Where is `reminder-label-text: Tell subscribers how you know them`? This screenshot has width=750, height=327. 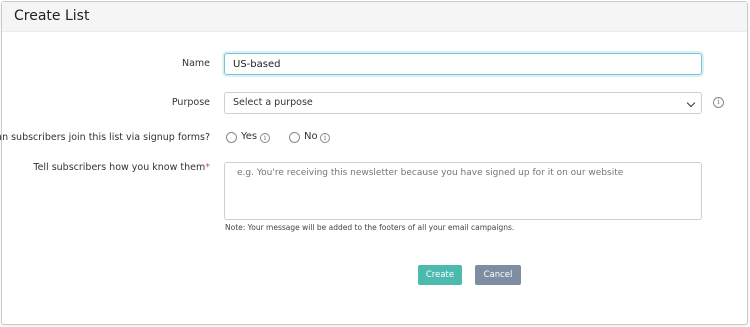
reminder-label-text: Tell subscribers how you know them is located at coordinates (119, 167).